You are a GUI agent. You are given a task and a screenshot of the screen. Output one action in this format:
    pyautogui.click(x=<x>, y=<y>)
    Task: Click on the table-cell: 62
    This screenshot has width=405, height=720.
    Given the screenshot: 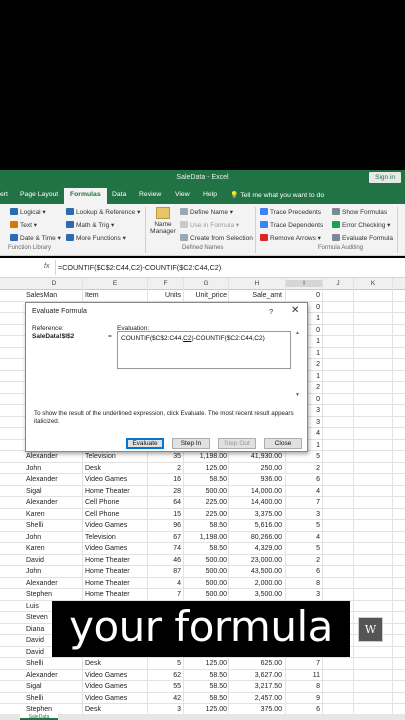 What is the action you would take?
    pyautogui.click(x=164, y=675)
    